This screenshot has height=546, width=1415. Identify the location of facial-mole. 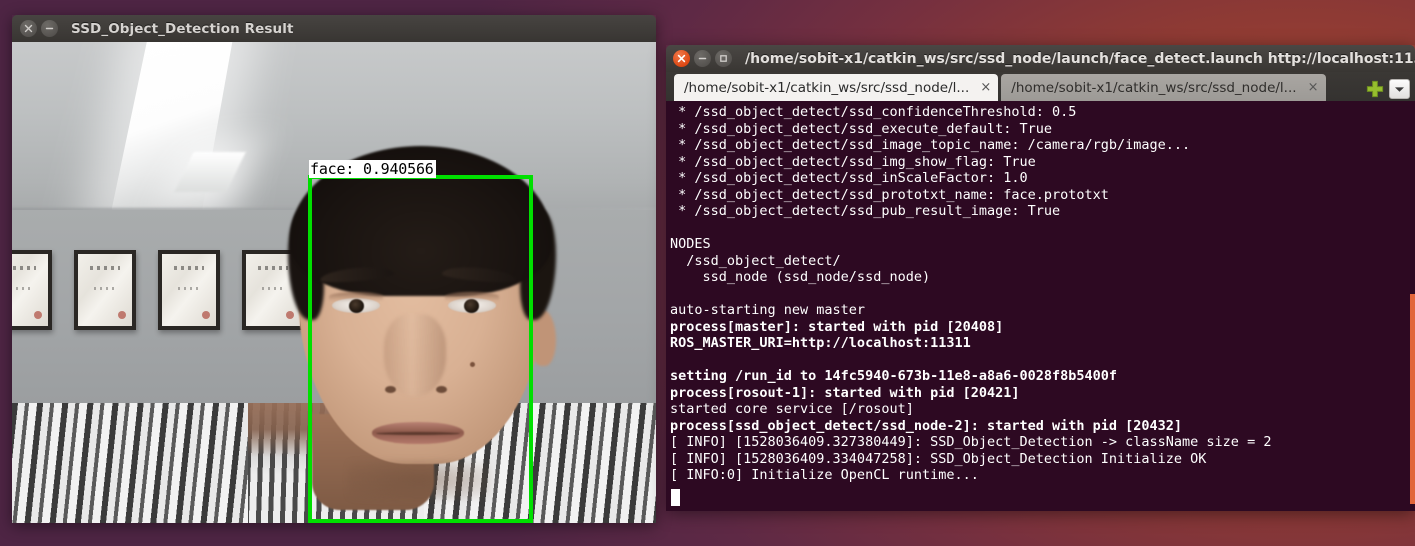
(472, 364).